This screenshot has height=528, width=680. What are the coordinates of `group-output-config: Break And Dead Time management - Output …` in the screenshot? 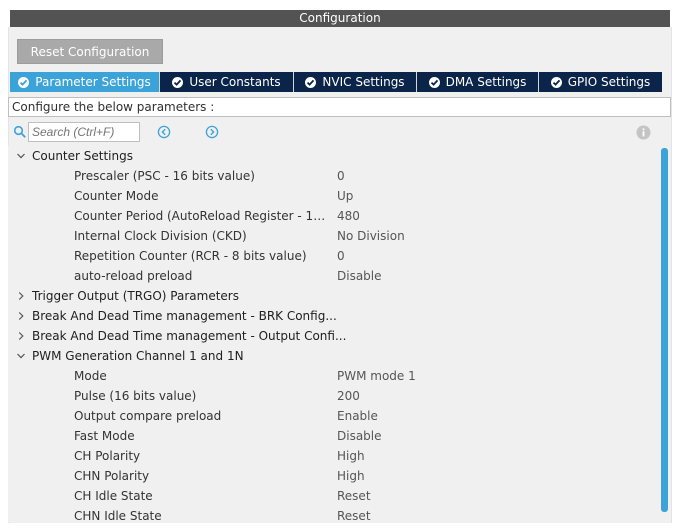 It's located at (333, 336).